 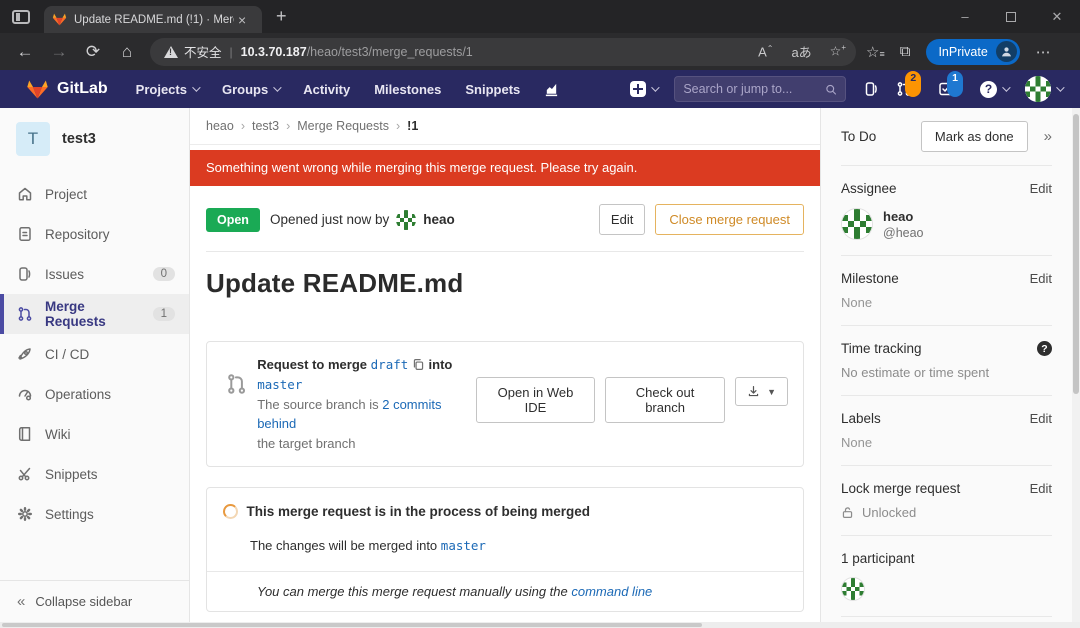 I want to click on nav-projects: Projects, so click(x=168, y=89).